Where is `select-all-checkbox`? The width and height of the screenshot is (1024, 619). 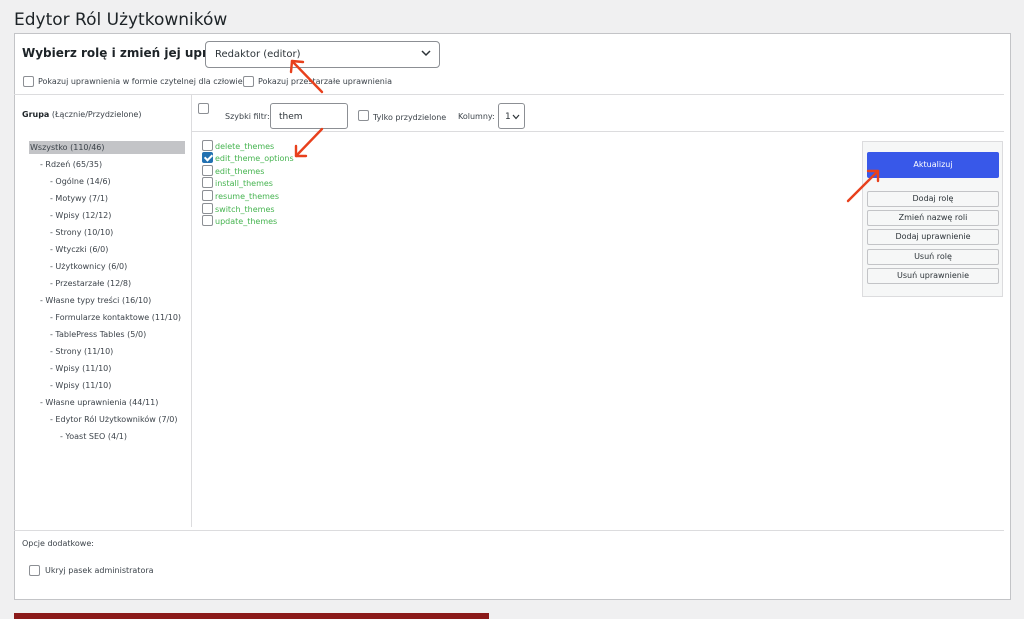 select-all-checkbox is located at coordinates (203, 108).